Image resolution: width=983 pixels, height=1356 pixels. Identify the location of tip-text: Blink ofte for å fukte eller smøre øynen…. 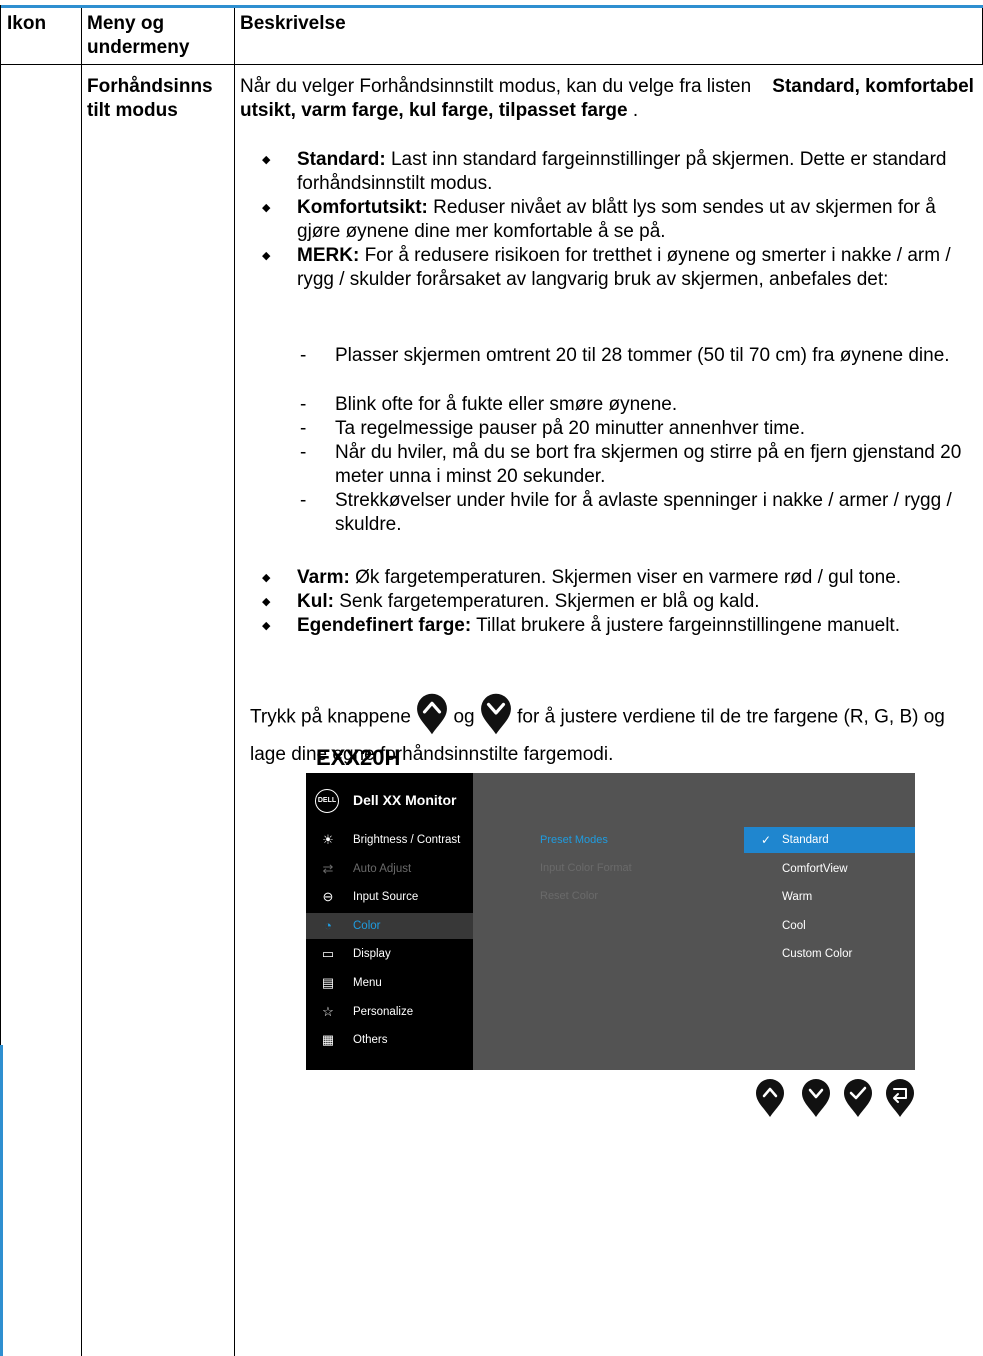
(506, 404).